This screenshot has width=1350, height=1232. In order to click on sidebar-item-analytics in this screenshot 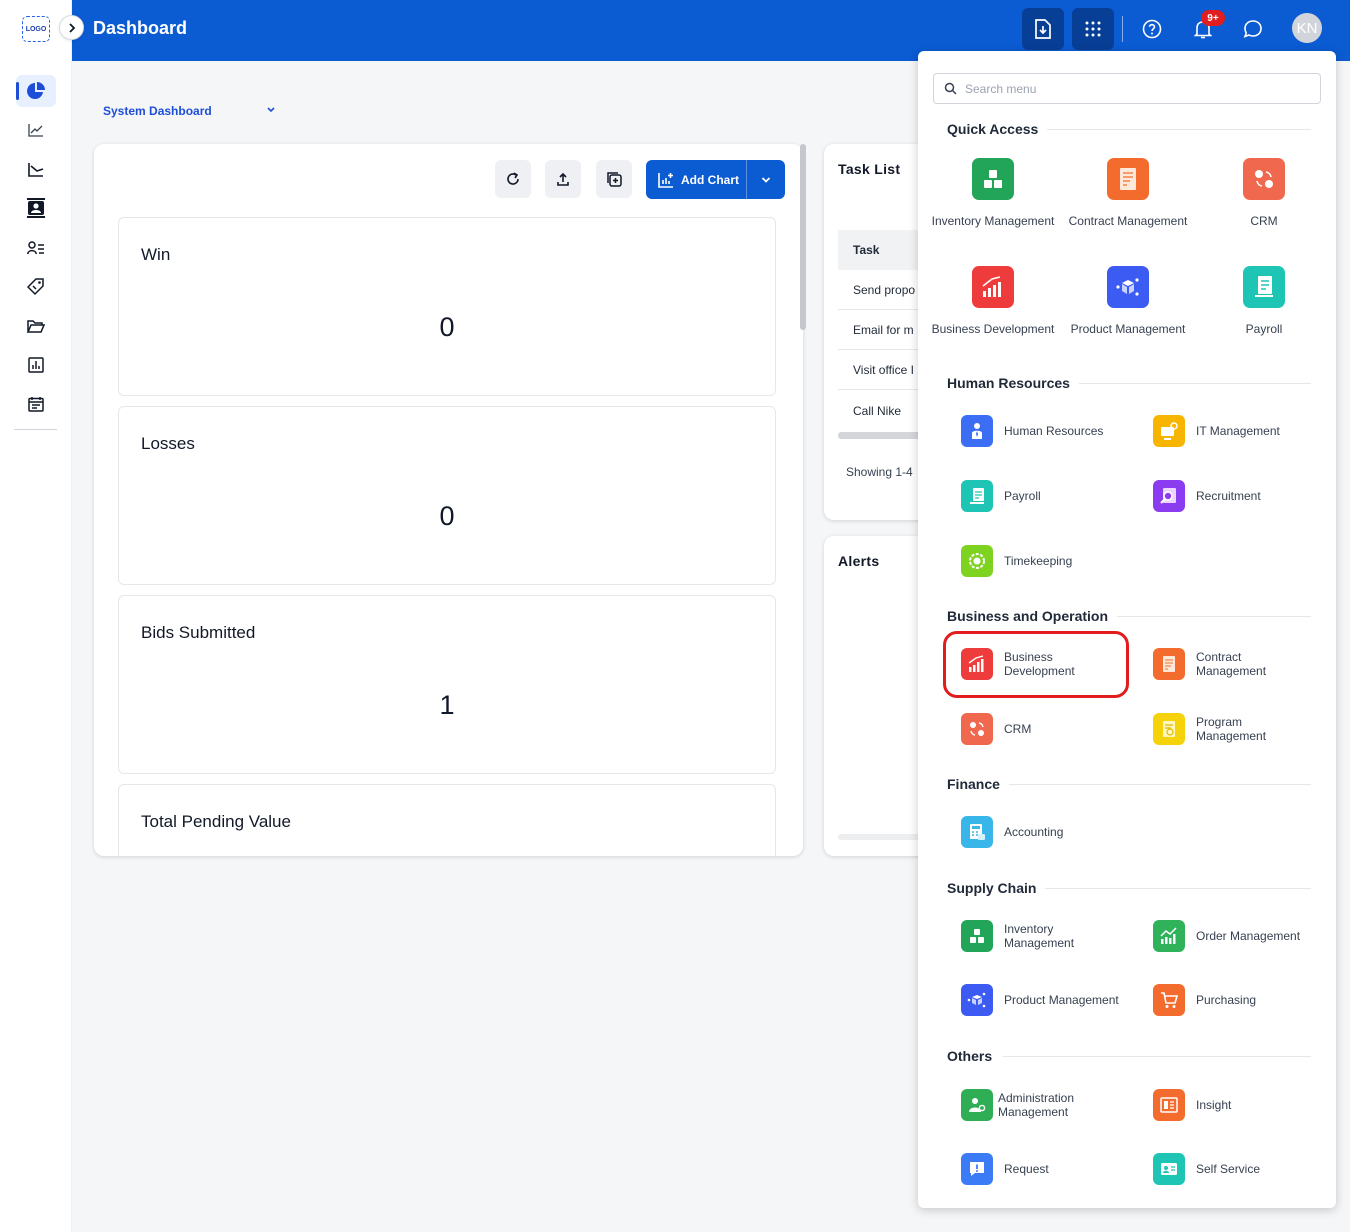, I will do `click(36, 130)`.